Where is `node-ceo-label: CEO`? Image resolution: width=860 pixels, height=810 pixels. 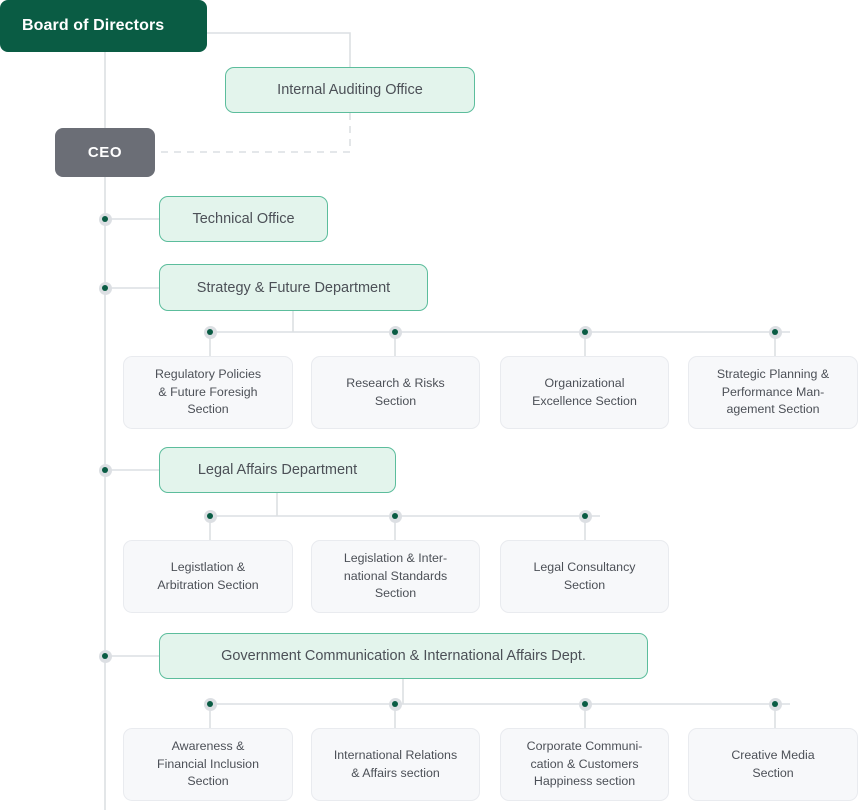 node-ceo-label: CEO is located at coordinates (105, 152).